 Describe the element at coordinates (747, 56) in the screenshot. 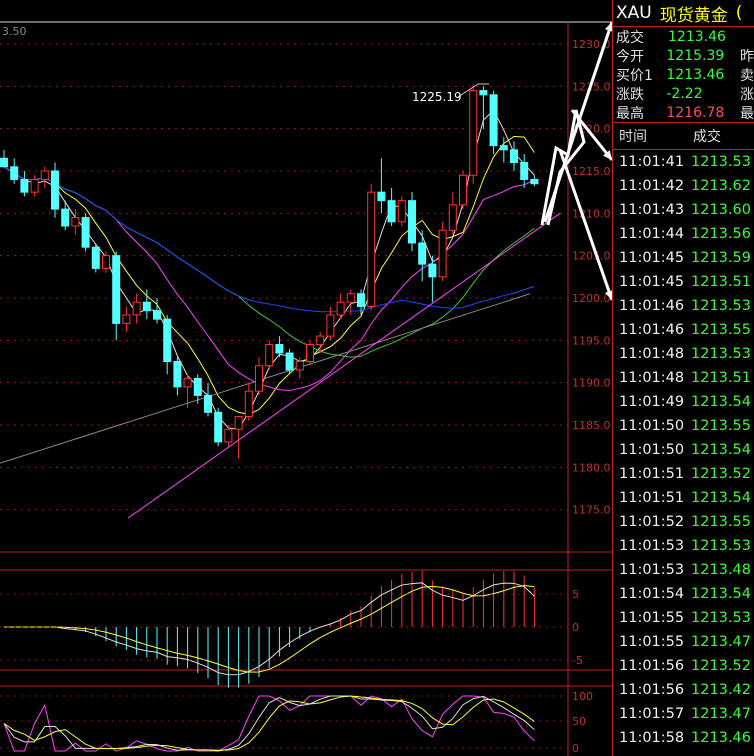

I see `quote-label-2: 昨` at that location.